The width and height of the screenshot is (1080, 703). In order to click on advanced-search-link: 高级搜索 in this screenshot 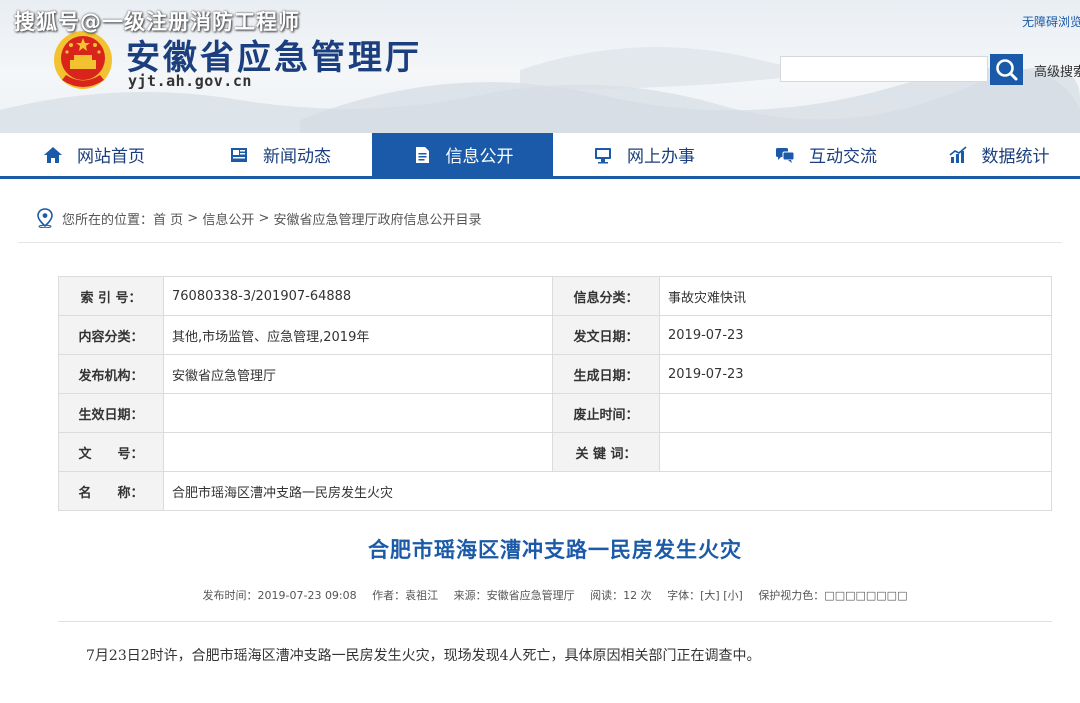, I will do `click(1057, 70)`.